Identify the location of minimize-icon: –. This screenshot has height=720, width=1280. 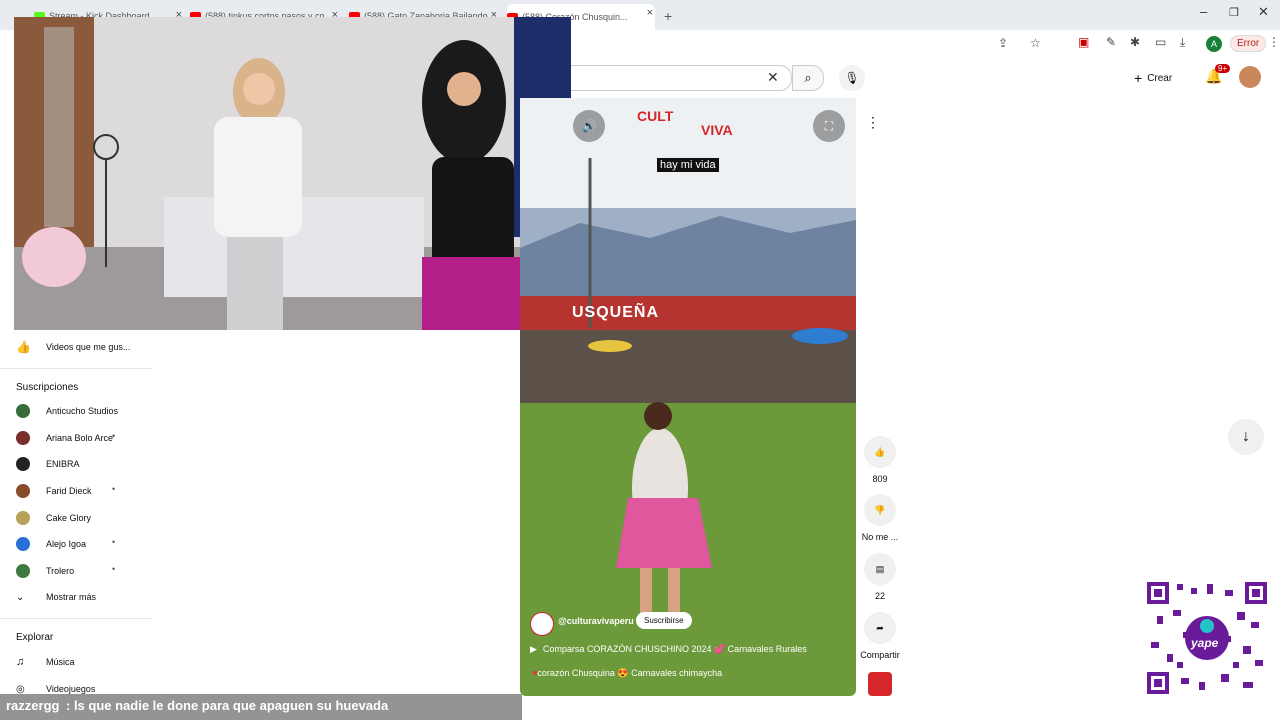
(1203, 11).